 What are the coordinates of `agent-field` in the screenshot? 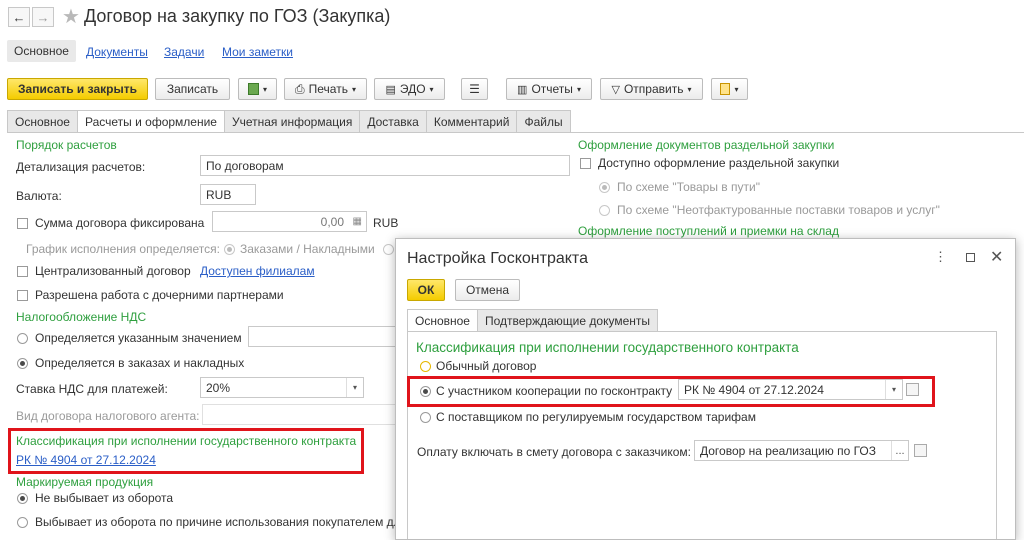 It's located at (300, 414).